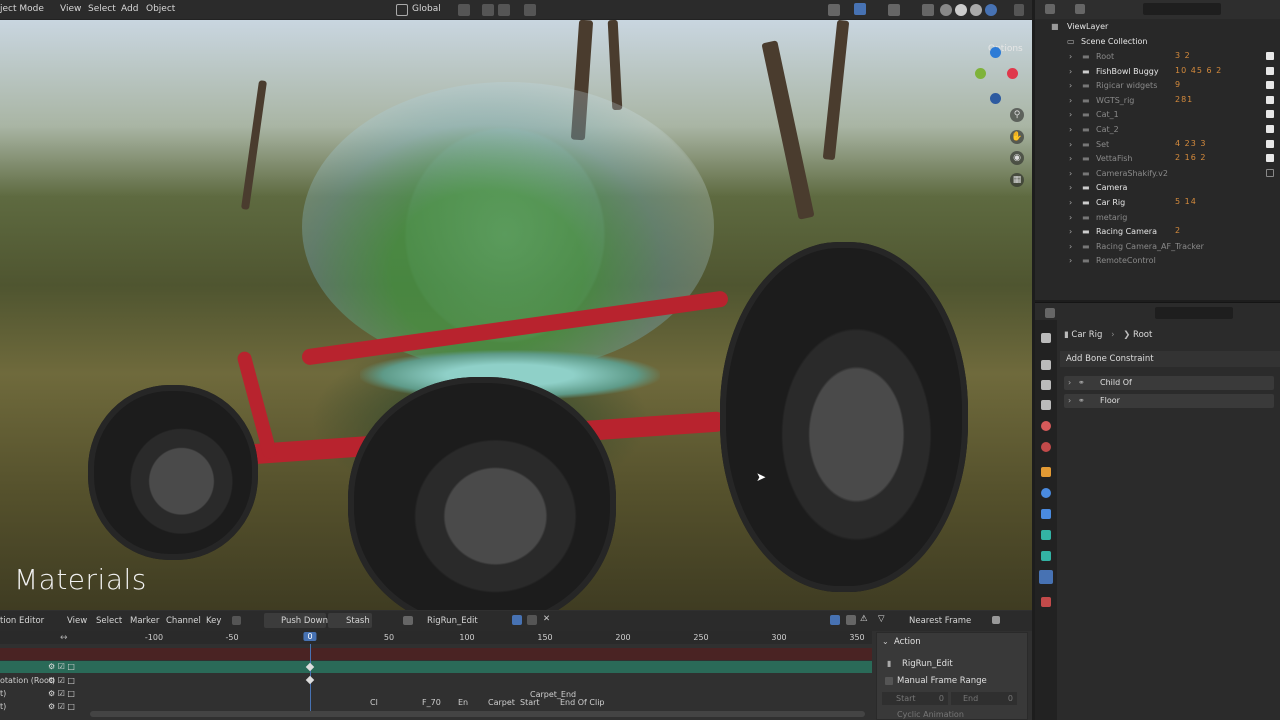 This screenshot has width=1280, height=720. Describe the element at coordinates (546, 619) in the screenshot. I see `unlink-action-icon: ✕` at that location.